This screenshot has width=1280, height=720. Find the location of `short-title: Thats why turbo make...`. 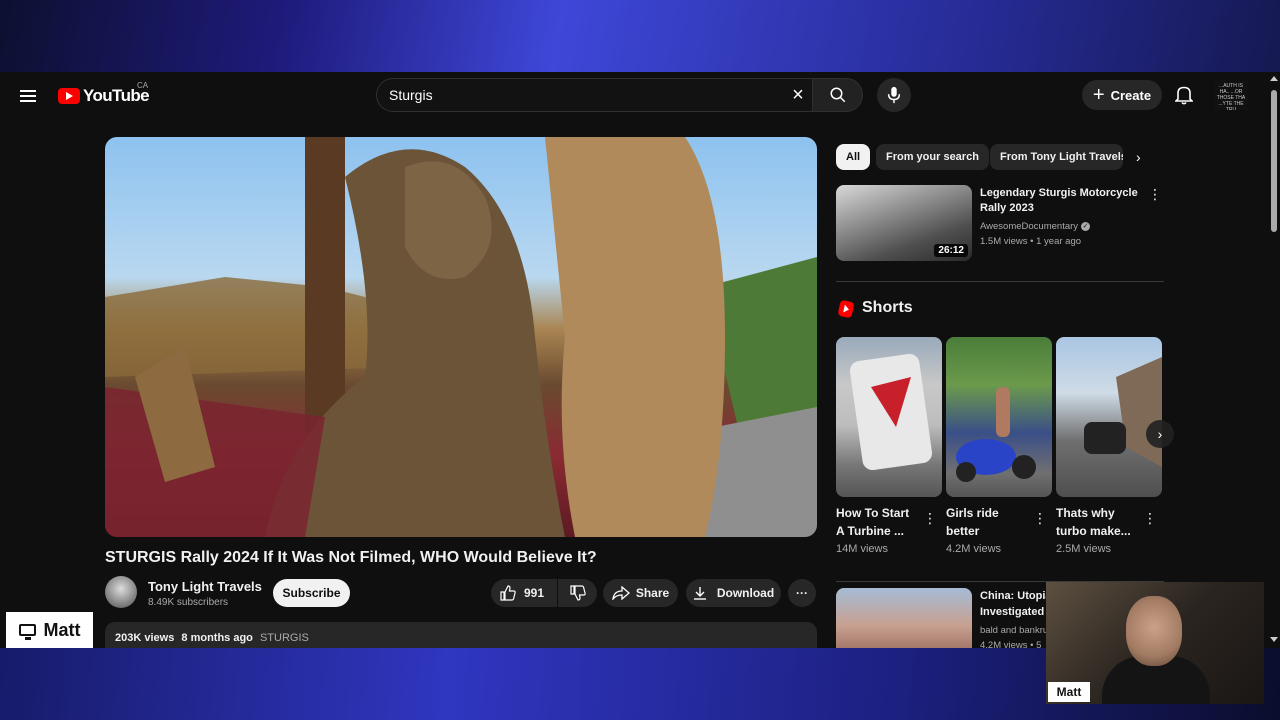

short-title: Thats why turbo make... is located at coordinates (1096, 522).